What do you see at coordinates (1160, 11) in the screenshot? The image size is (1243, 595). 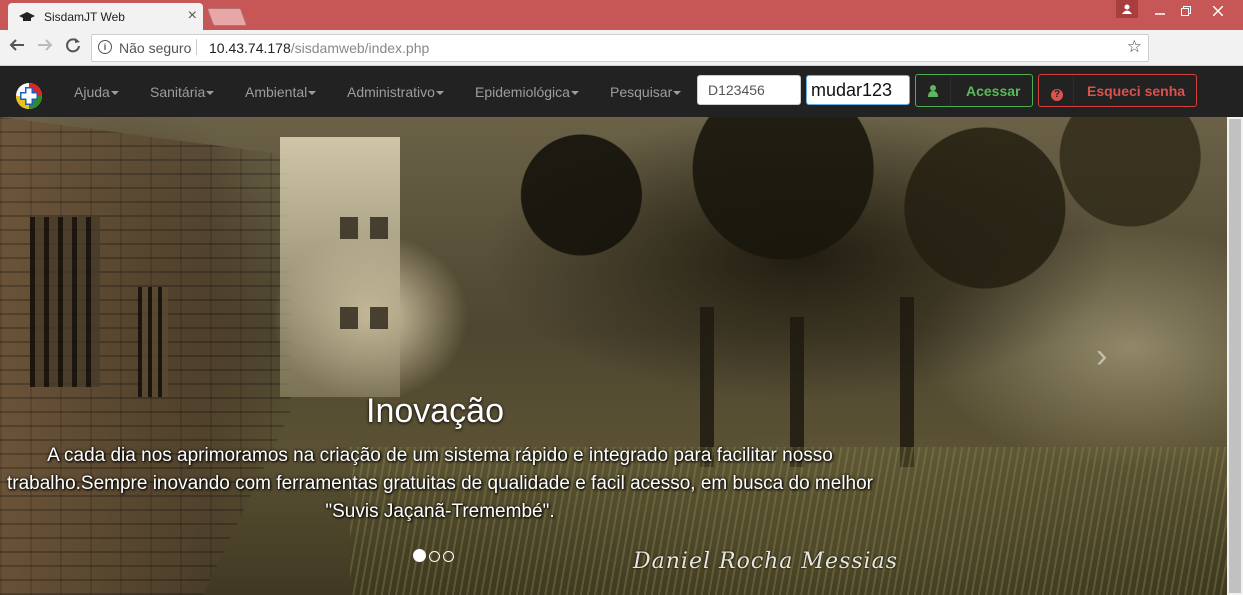 I see `minimize-icon` at bounding box center [1160, 11].